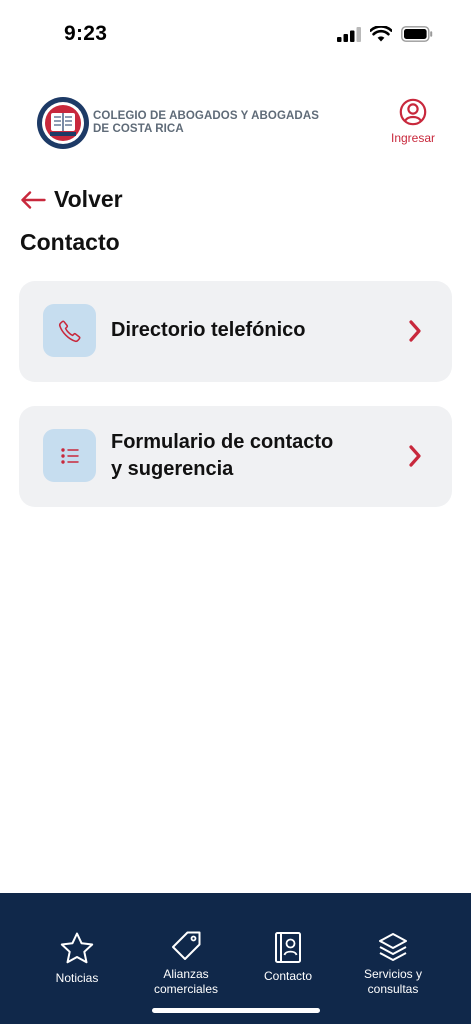  Describe the element at coordinates (236, 1010) in the screenshot. I see `home-indicator` at that location.